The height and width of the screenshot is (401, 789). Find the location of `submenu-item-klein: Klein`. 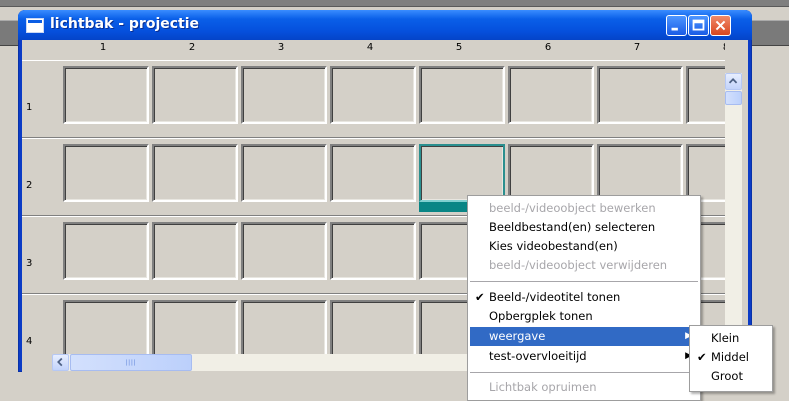

submenu-item-klein: Klein is located at coordinates (731, 338).